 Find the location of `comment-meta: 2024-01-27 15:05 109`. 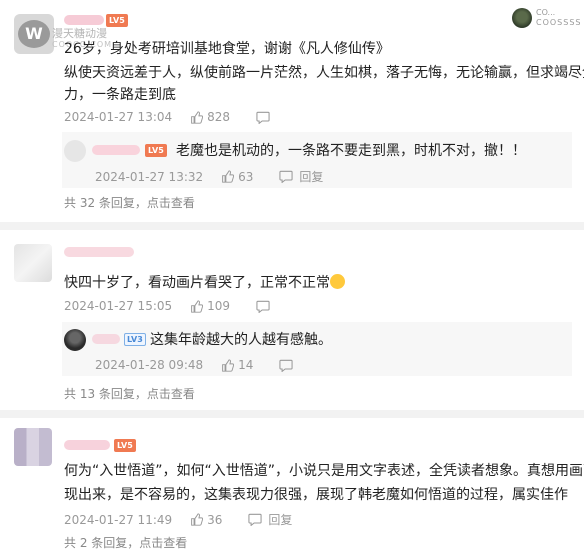

comment-meta: 2024-01-27 15:05 109 is located at coordinates (170, 306).